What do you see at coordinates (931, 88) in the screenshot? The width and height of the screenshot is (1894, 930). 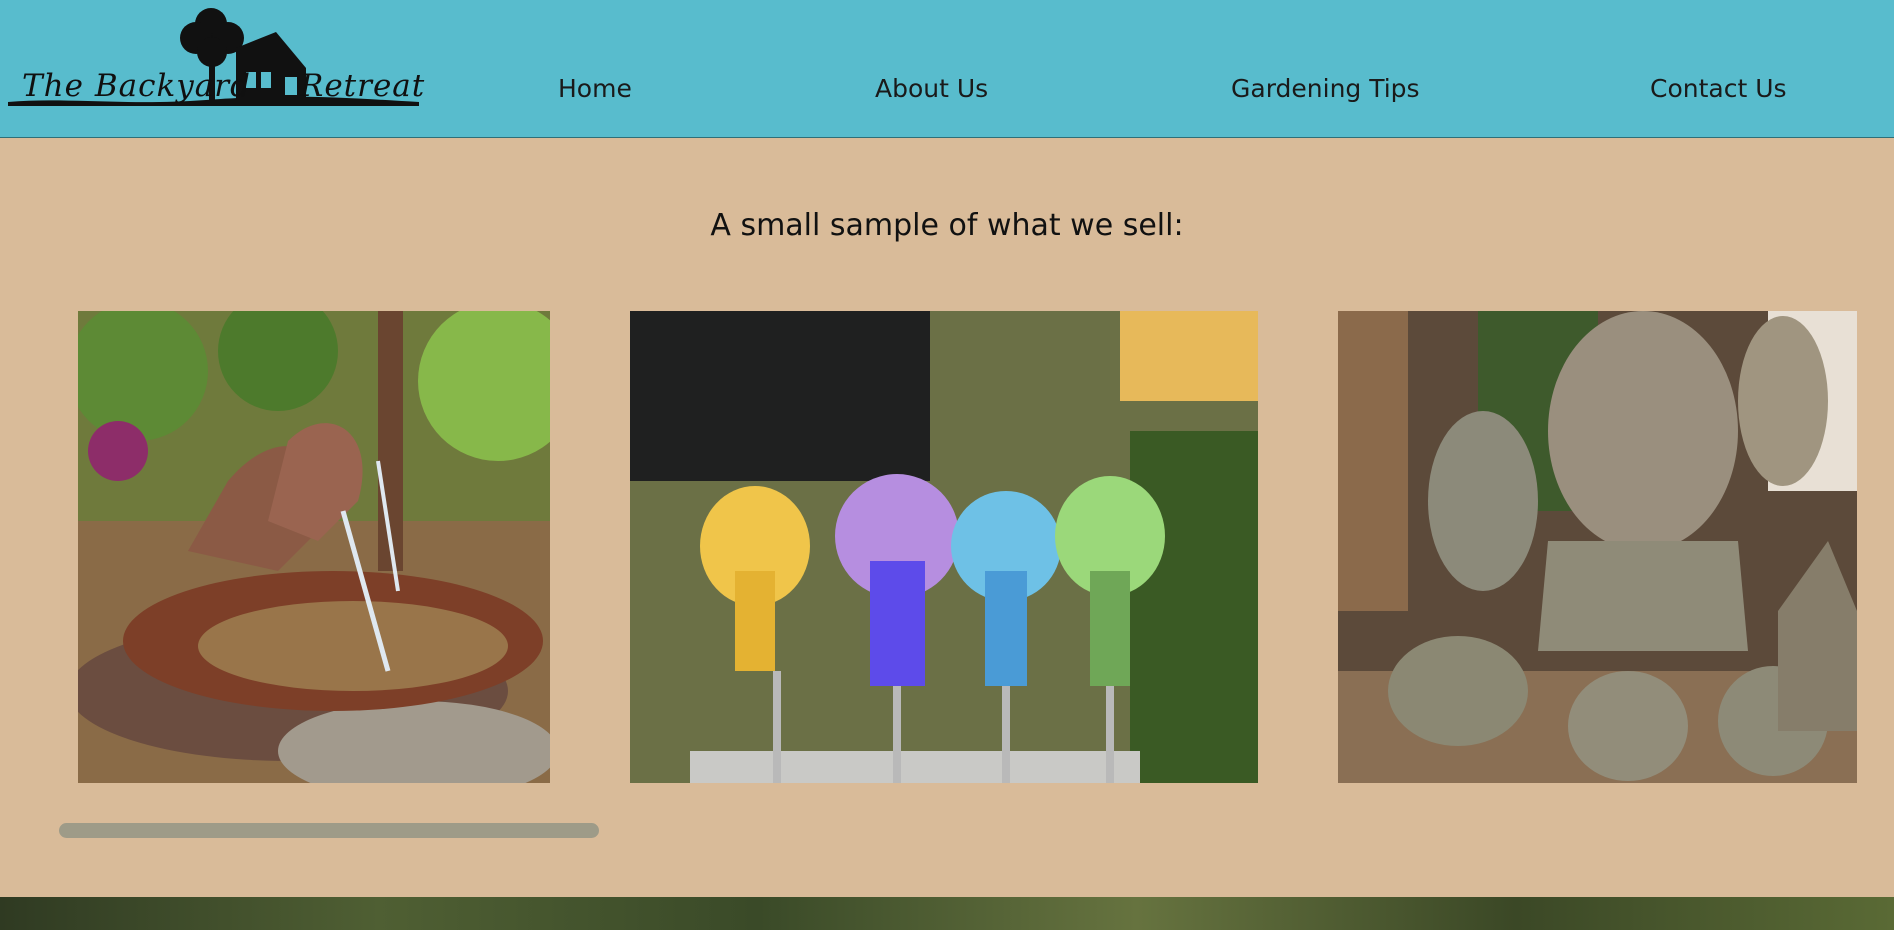 I see `nav-about-us: About Us` at bounding box center [931, 88].